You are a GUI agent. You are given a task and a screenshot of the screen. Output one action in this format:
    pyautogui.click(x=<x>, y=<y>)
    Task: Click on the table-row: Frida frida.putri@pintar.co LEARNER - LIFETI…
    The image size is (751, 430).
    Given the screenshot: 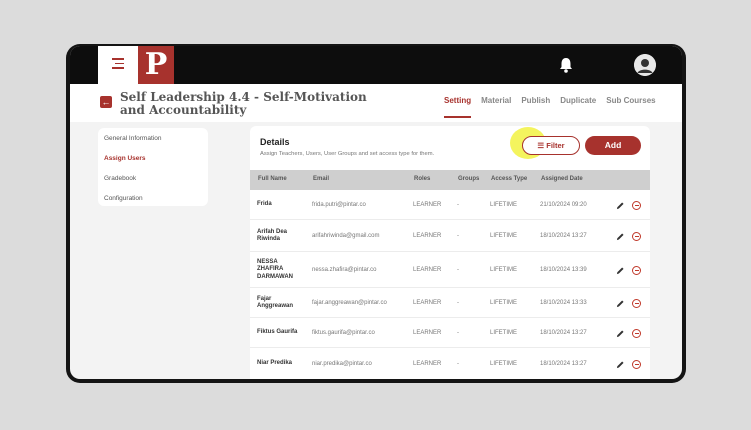 What is the action you would take?
    pyautogui.click(x=450, y=205)
    